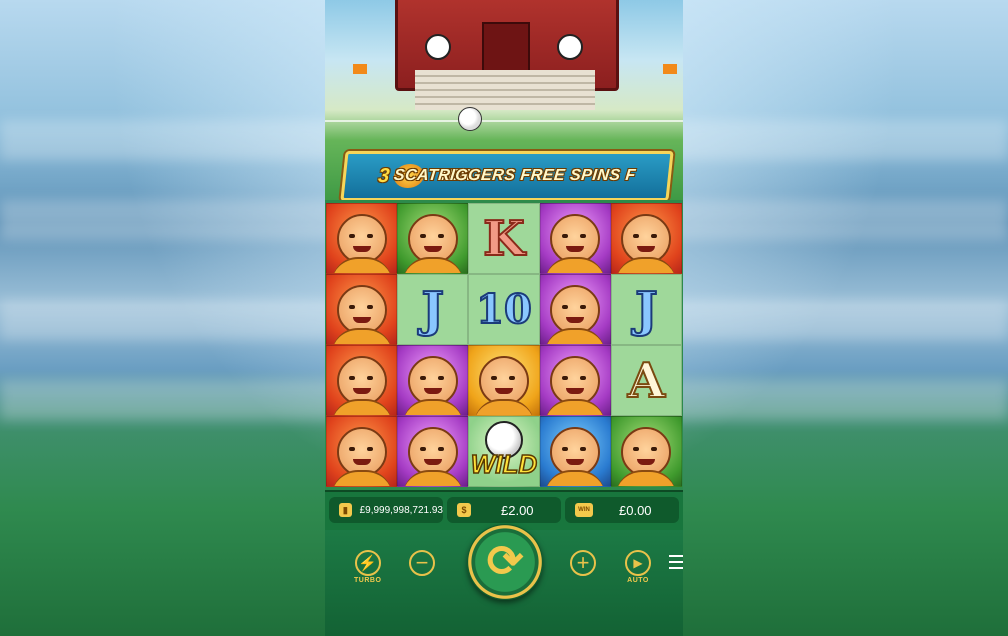 The width and height of the screenshot is (1008, 636). I want to click on bet-value: £2.00, so click(517, 510).